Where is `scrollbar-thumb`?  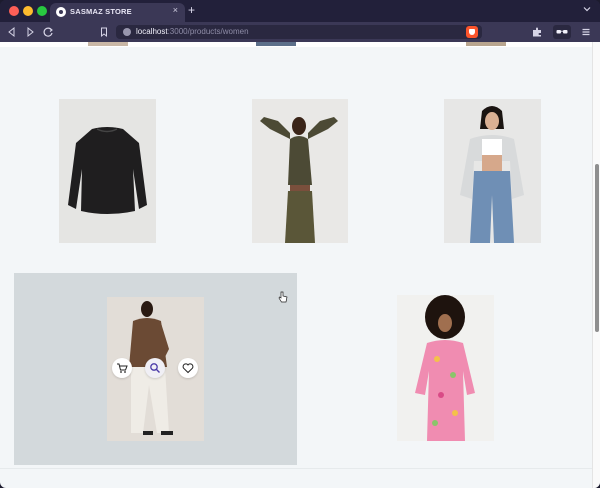
scrollbar-thumb is located at coordinates (597, 248).